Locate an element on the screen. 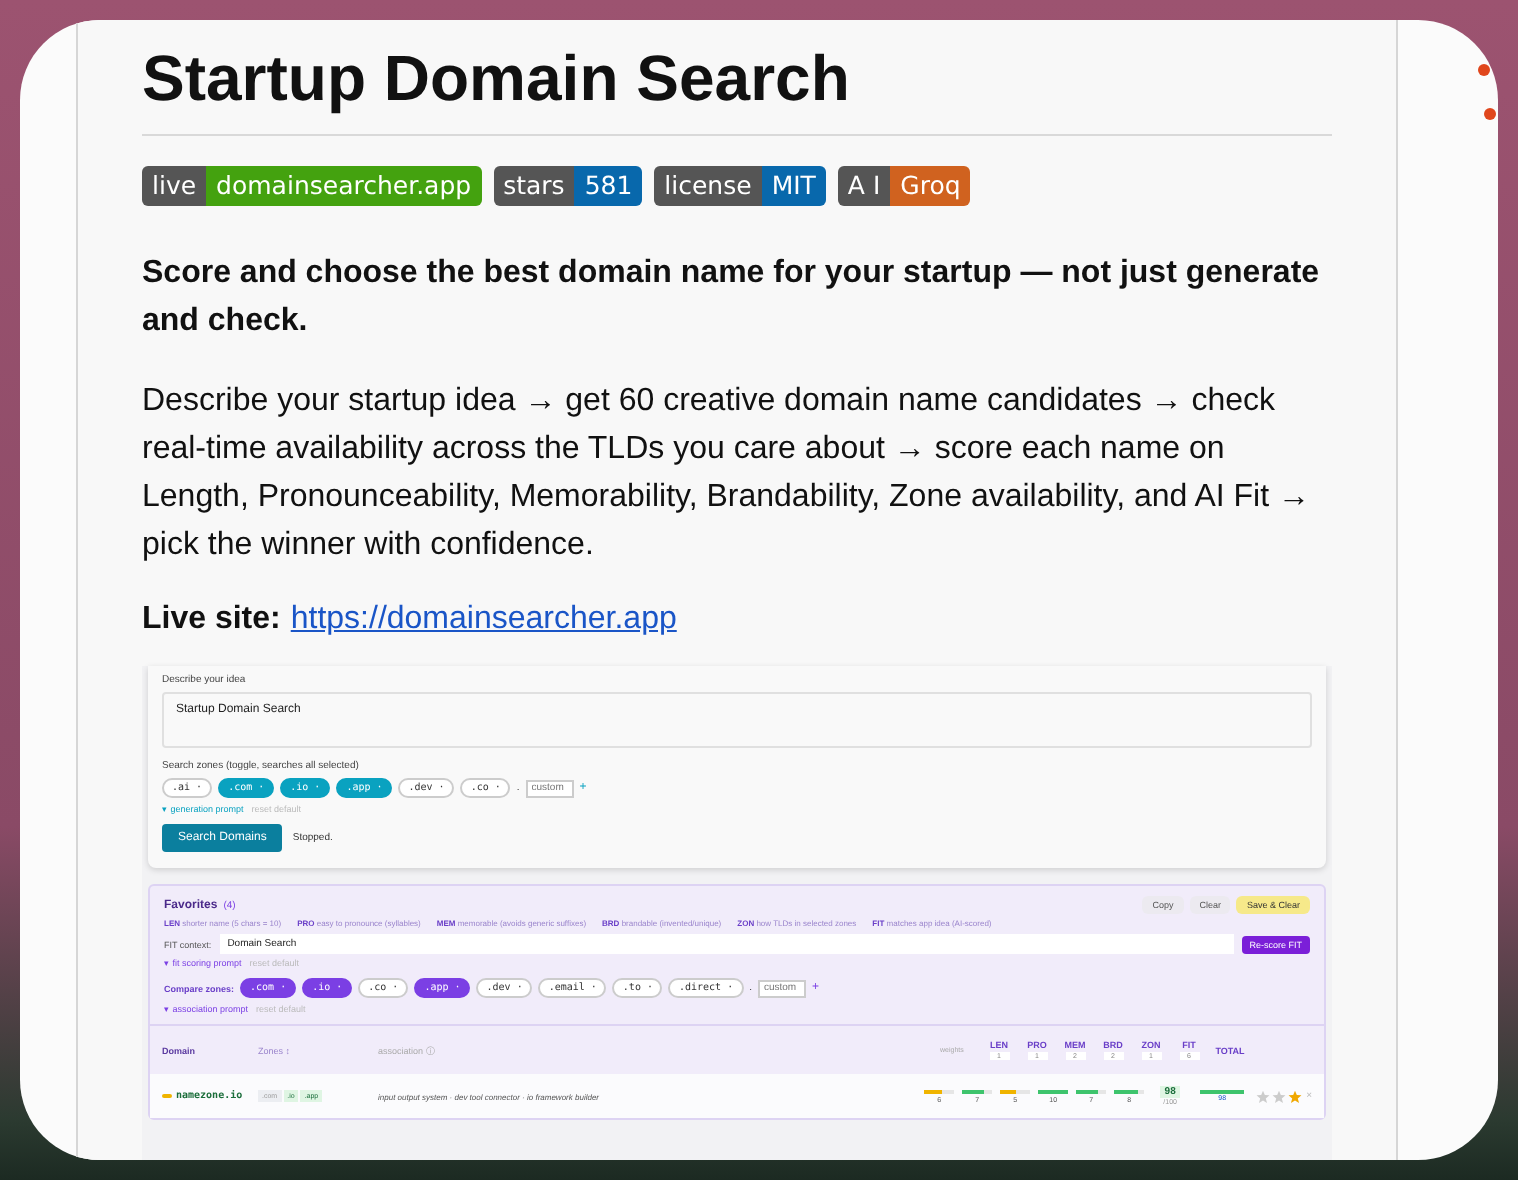  live-site-label: Live site: is located at coordinates (211, 619).